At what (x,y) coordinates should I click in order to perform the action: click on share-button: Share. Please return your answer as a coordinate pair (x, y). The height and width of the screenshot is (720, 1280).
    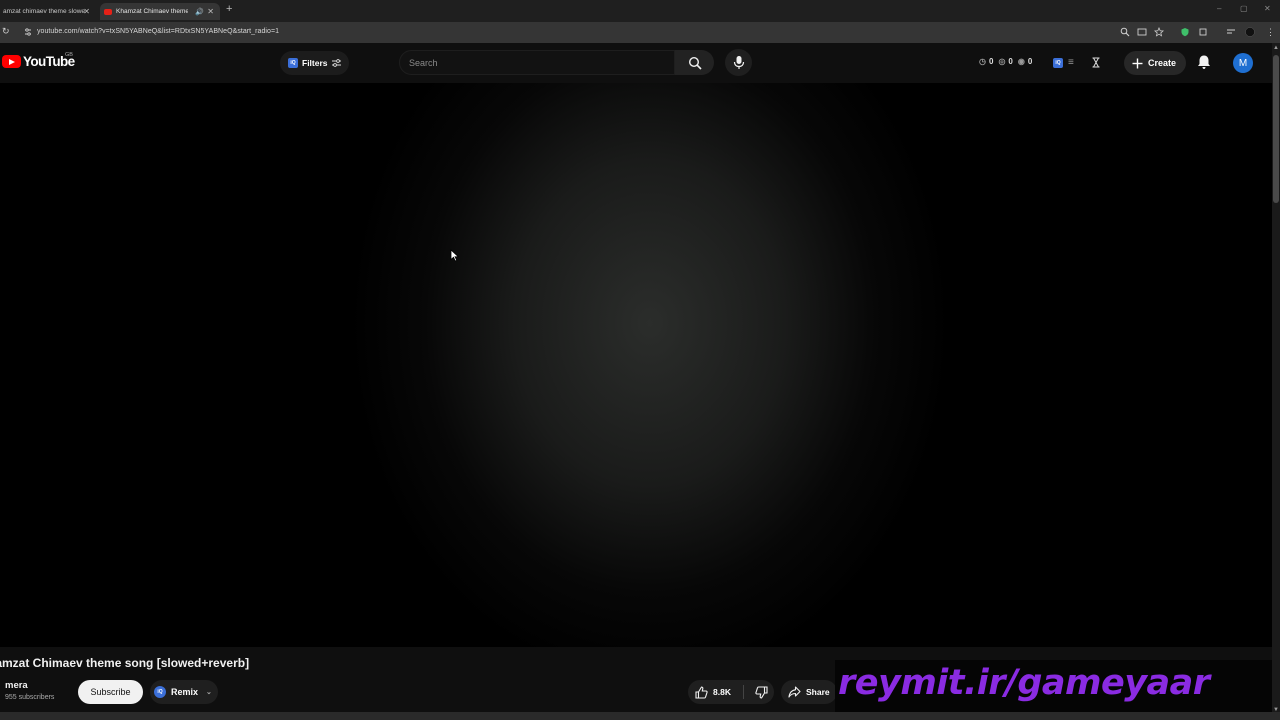
    Looking at the image, I should click on (809, 692).